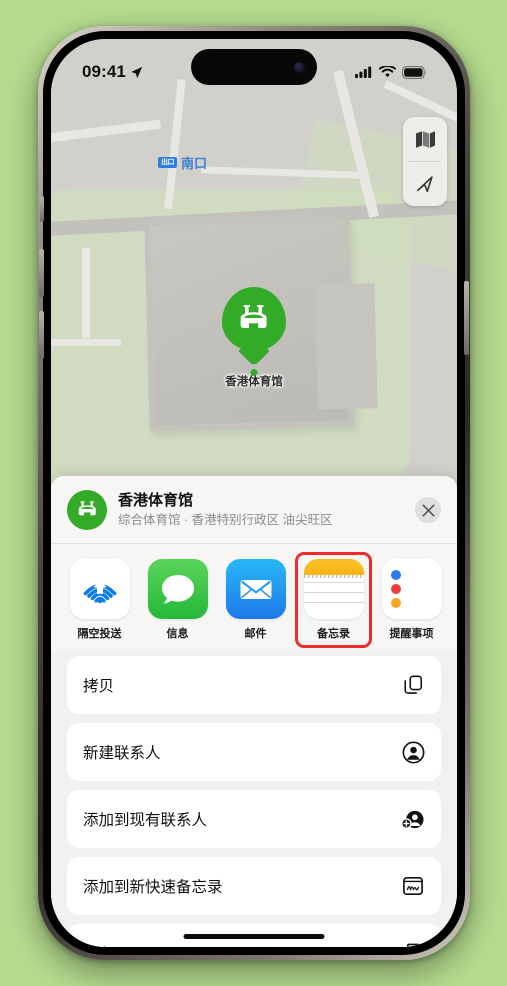 The image size is (507, 986). What do you see at coordinates (411, 634) in the screenshot?
I see `app-label: 提醒事项` at bounding box center [411, 634].